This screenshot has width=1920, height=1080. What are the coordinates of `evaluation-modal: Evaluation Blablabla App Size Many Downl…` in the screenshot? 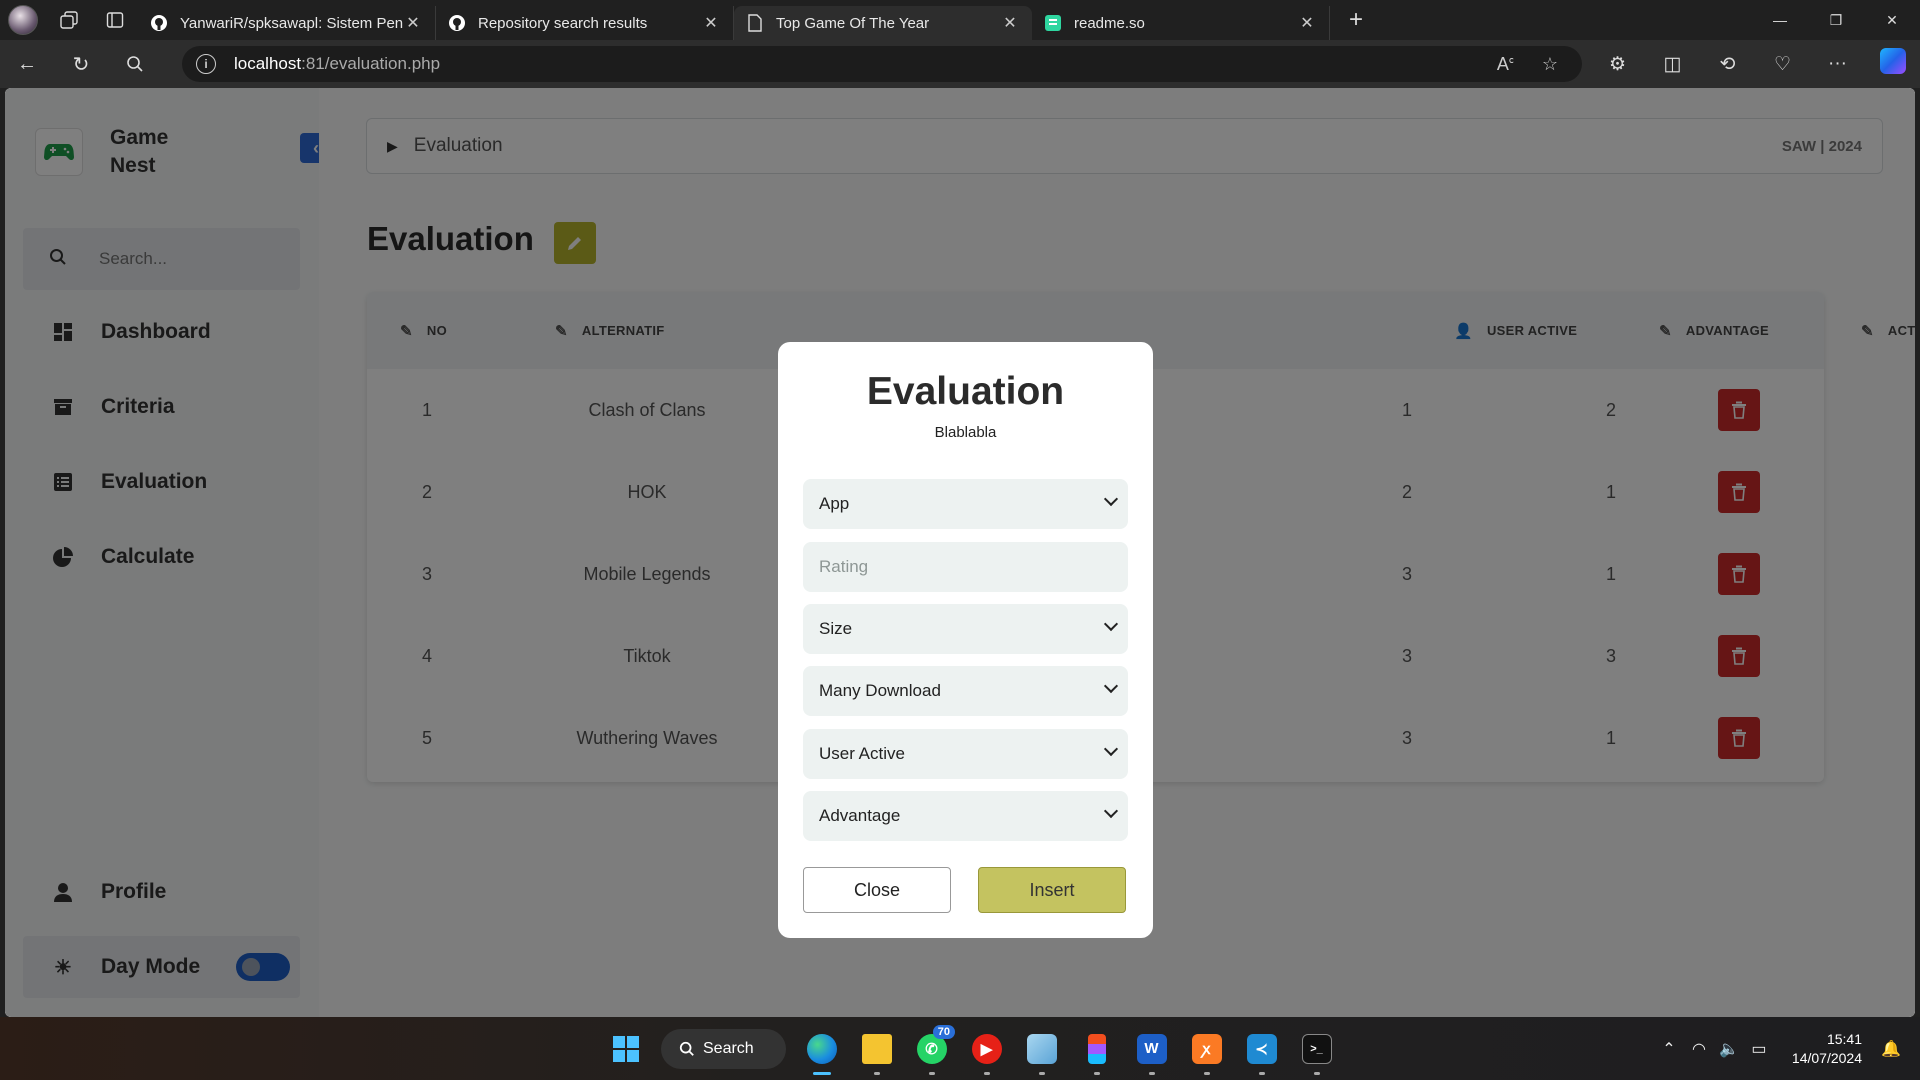 It's located at (965, 640).